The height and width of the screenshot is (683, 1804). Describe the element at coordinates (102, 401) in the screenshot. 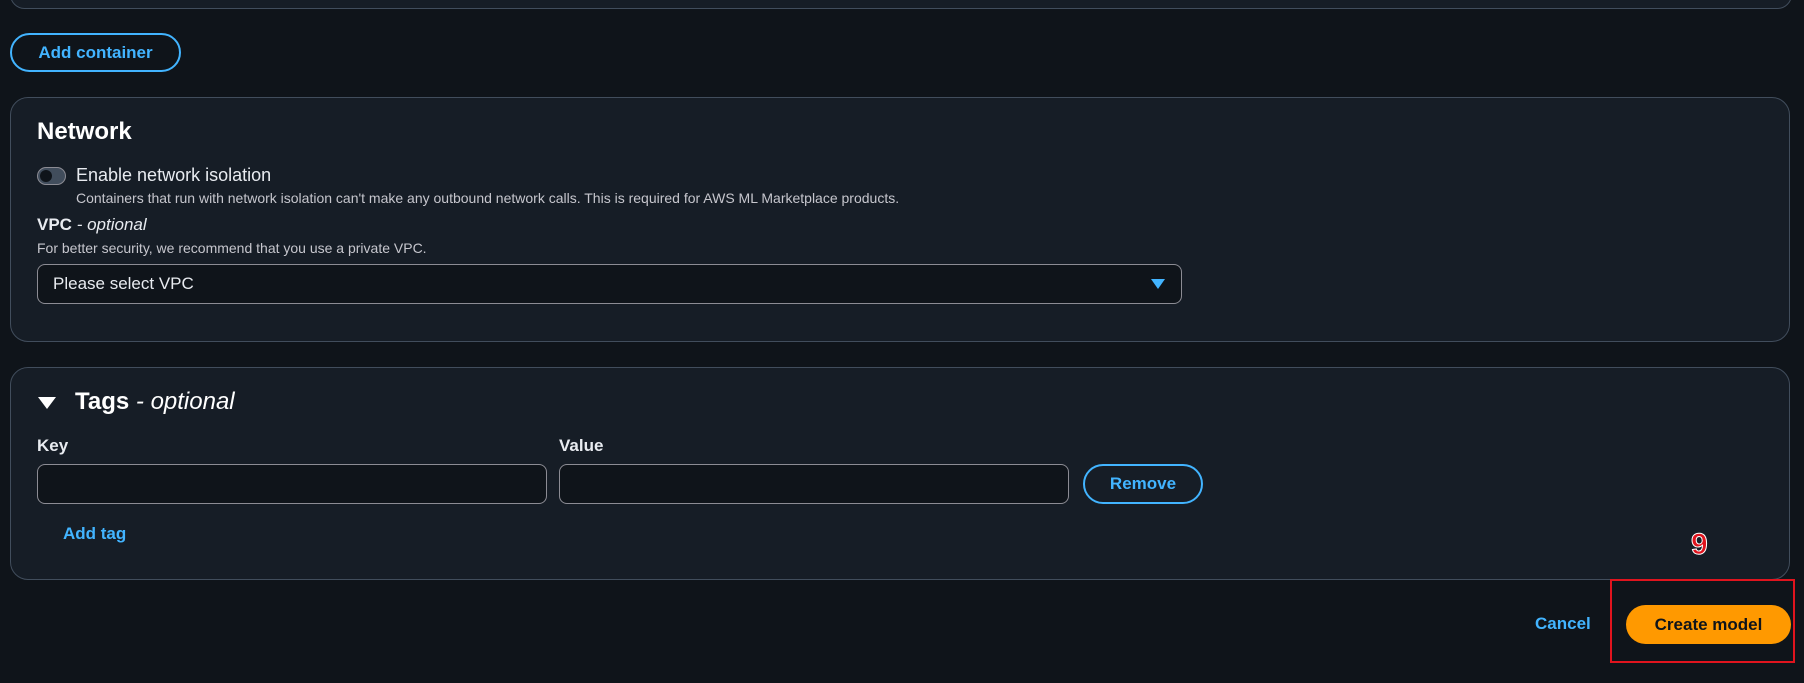

I see `tags-title-text: Tags` at that location.